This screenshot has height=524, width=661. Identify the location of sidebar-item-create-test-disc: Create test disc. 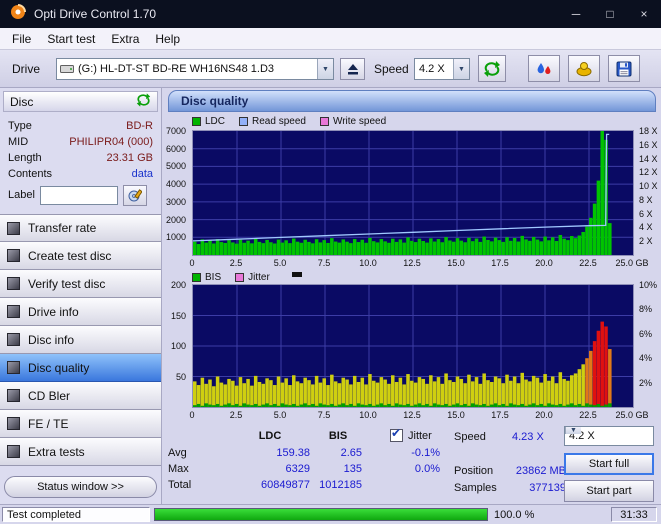
(80, 256).